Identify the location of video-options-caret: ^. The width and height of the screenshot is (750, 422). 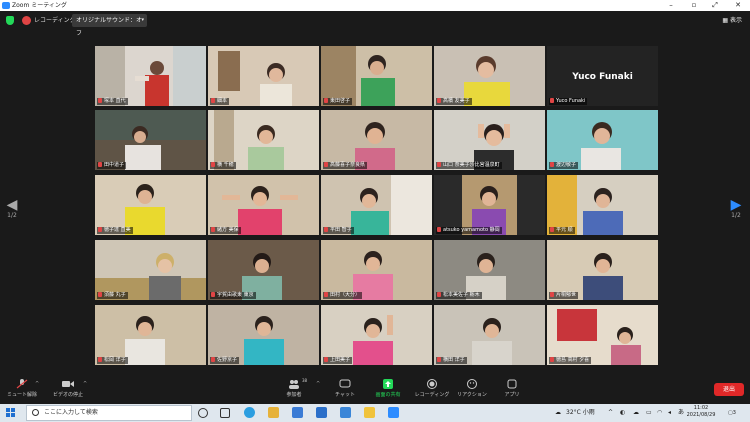
(85, 384).